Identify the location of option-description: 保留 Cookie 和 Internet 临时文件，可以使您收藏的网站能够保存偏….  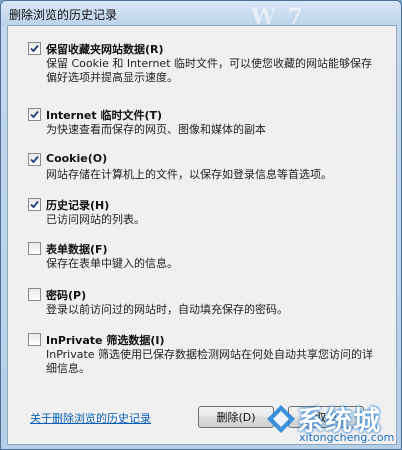
(209, 70).